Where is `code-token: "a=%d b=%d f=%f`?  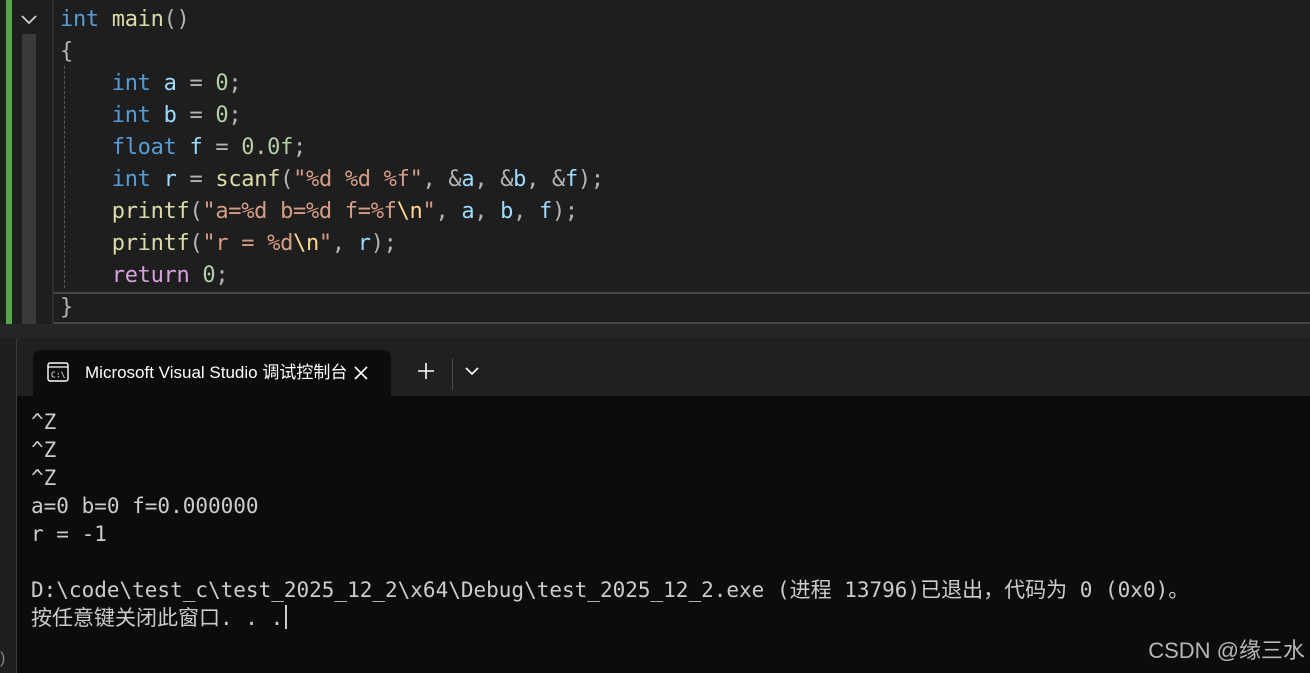
code-token: "a=%d b=%d f=%f is located at coordinates (299, 211).